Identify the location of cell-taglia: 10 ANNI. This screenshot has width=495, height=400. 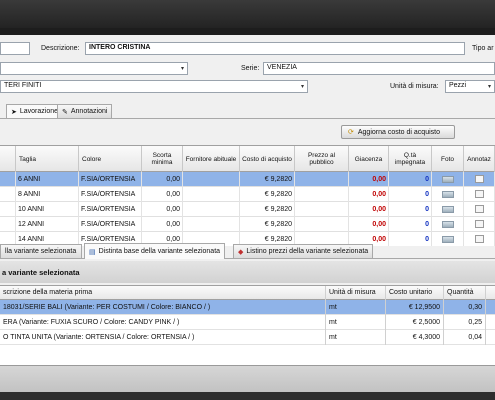
(47, 209).